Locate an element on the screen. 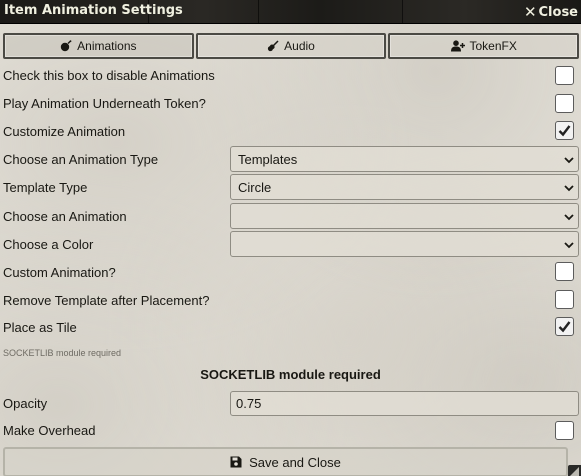 Image resolution: width=581 pixels, height=476 pixels. below-token-label: Play Animation Underneath Token? is located at coordinates (104, 103).